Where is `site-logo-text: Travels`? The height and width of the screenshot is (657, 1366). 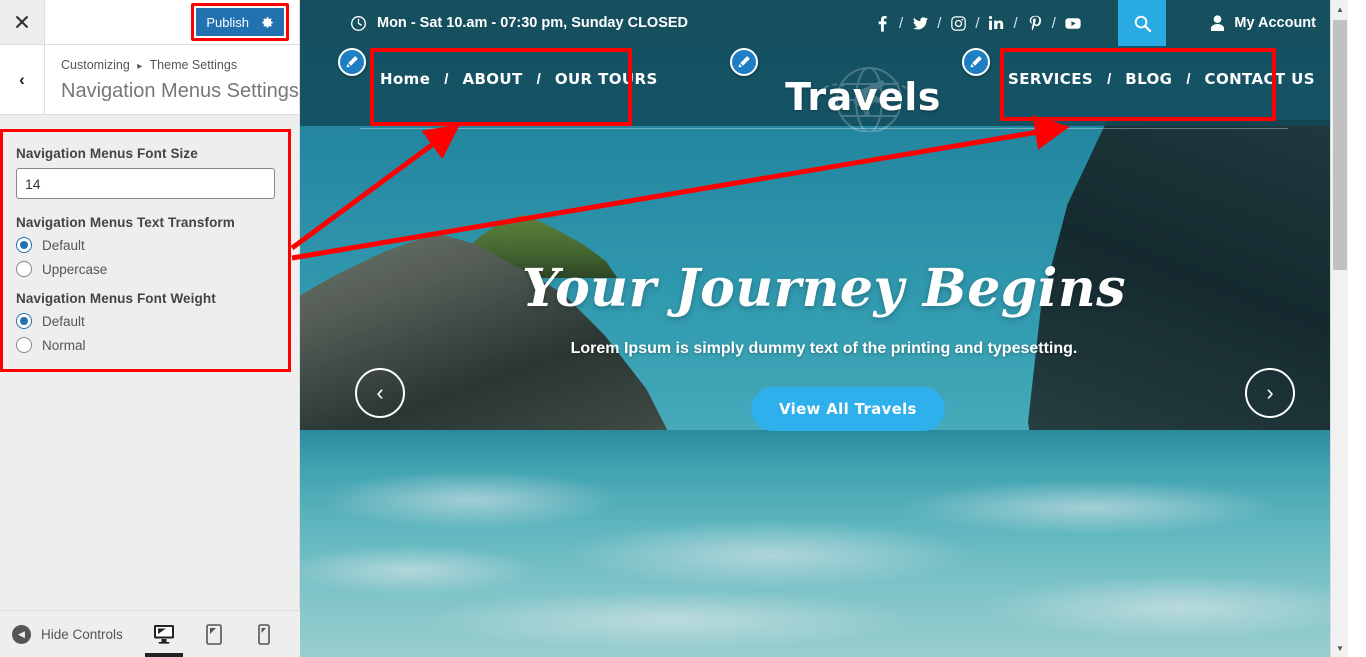 site-logo-text: Travels is located at coordinates (863, 97).